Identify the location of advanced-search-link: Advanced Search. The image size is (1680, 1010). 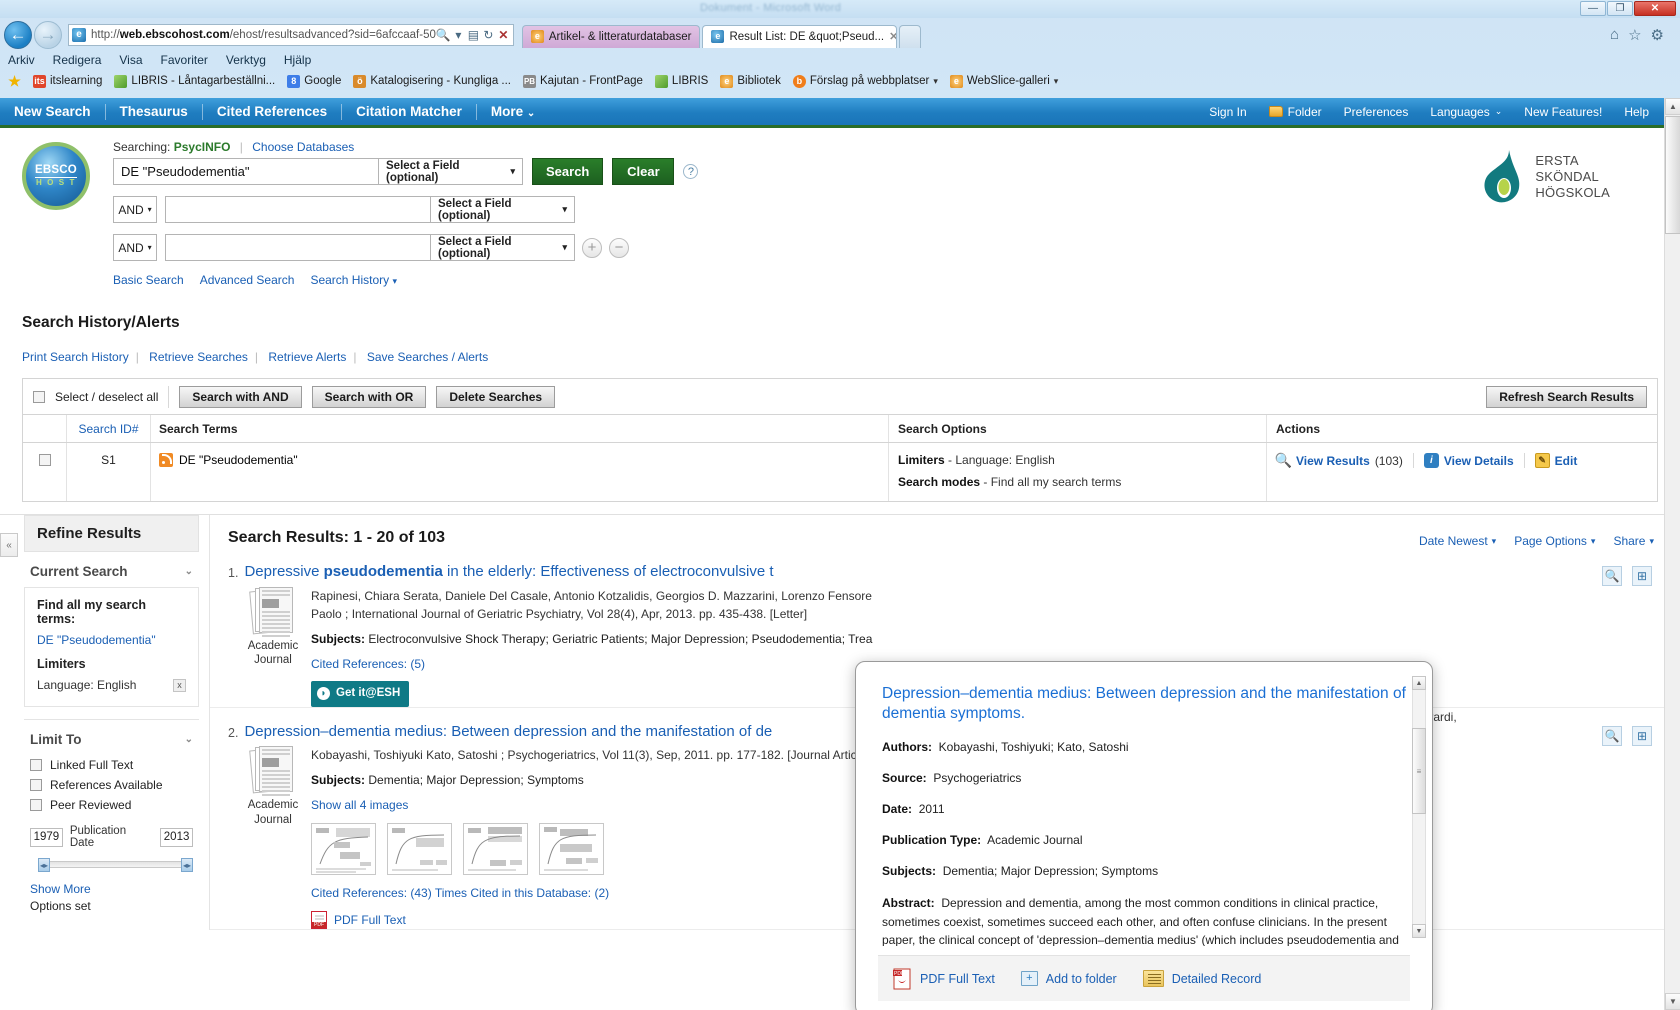
(247, 280).